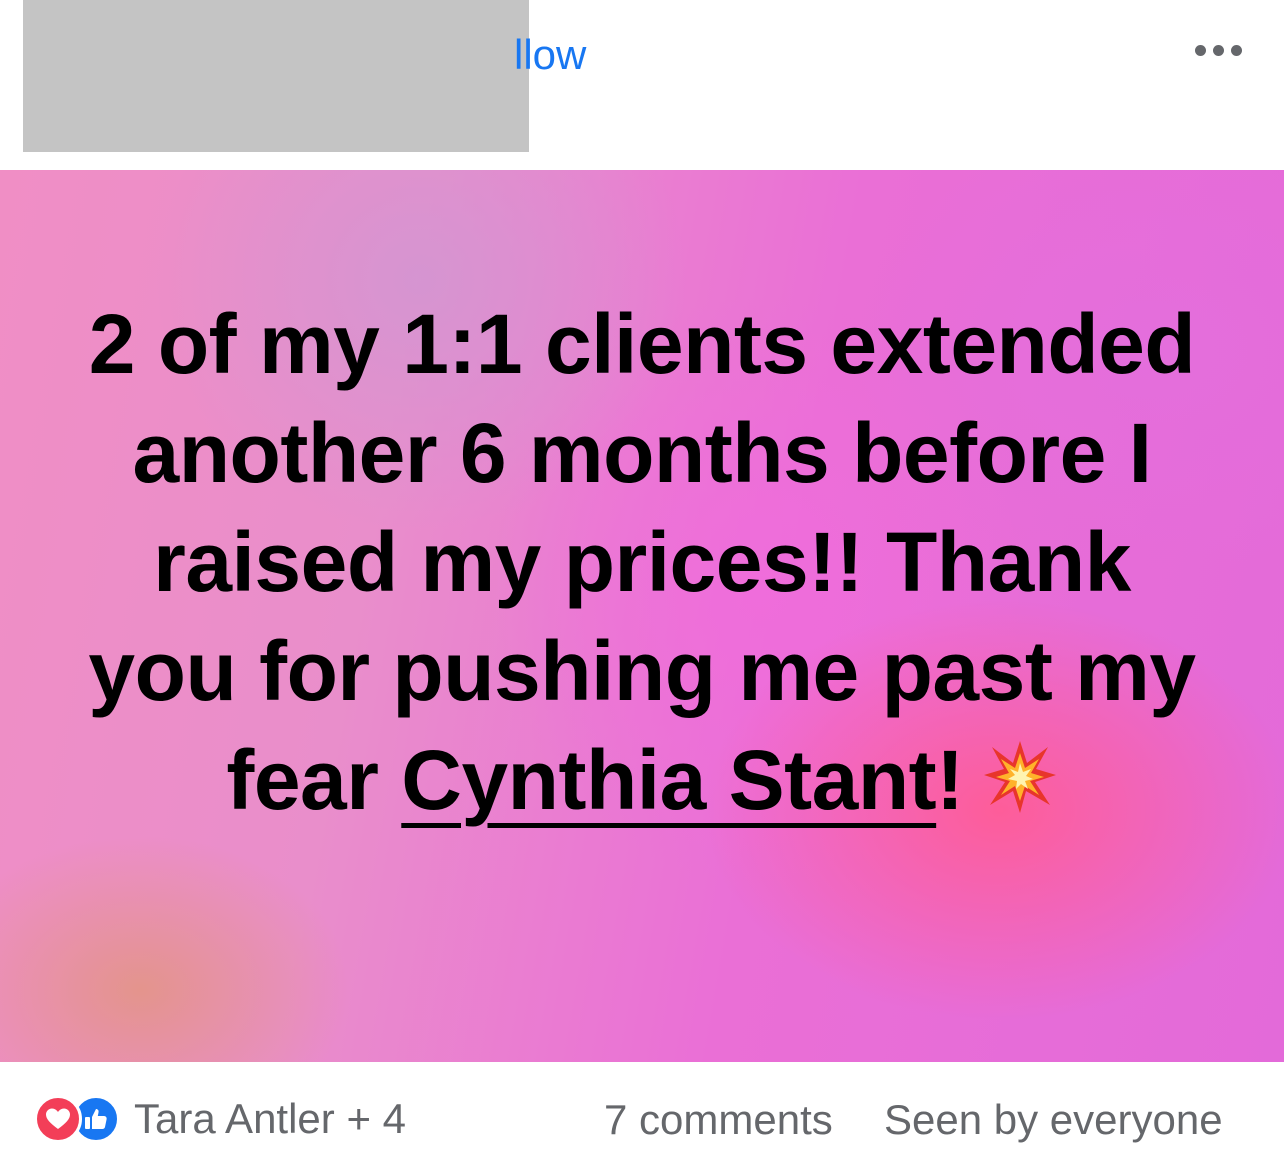  Describe the element at coordinates (1200, 50) in the screenshot. I see `more-horizontal-icon` at that location.